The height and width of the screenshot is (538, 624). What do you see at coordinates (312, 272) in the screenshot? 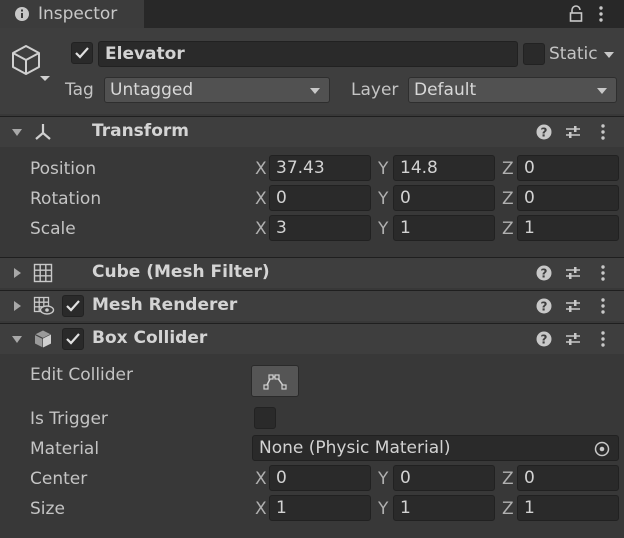
I see `mesh-filter-header: Cube (Mesh Filter) ?` at bounding box center [312, 272].